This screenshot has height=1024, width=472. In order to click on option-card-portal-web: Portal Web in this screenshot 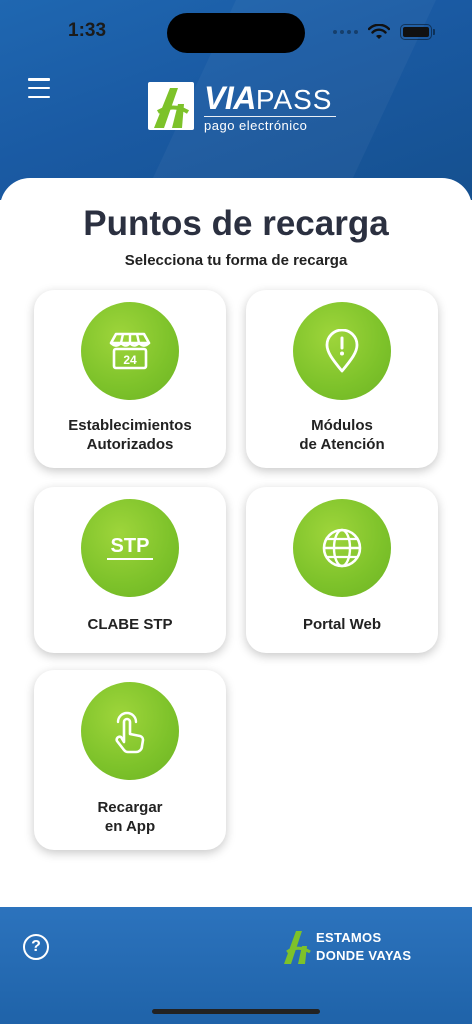, I will do `click(342, 570)`.